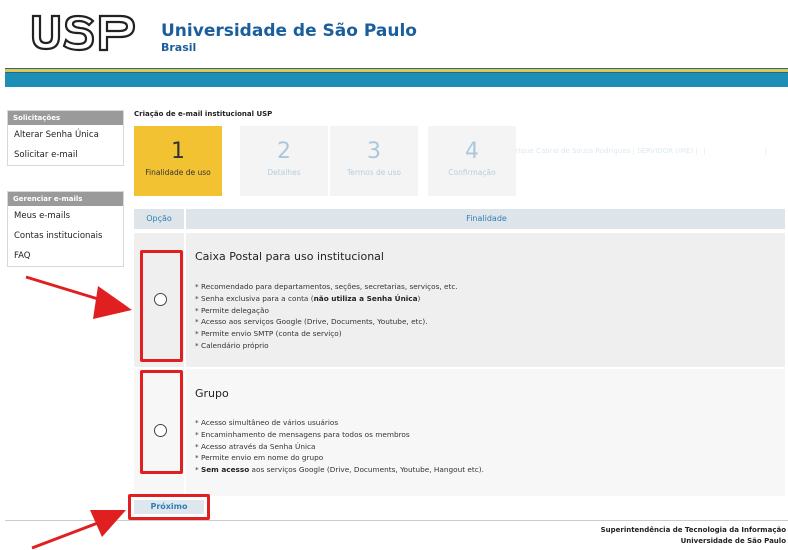  I want to click on bullet: * Acesso simultâneo de vários usuários, so click(267, 422).